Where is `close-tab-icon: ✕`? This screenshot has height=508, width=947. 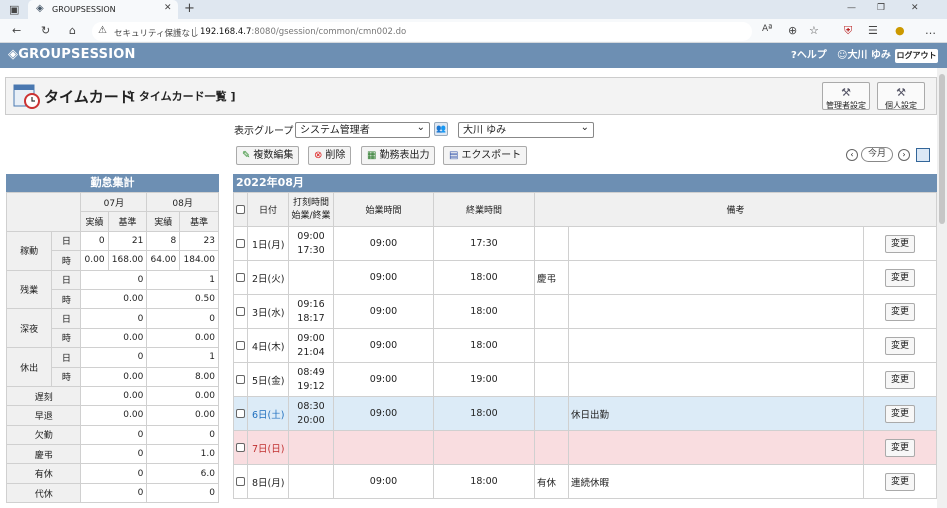
close-tab-icon: ✕ is located at coordinates (168, 8).